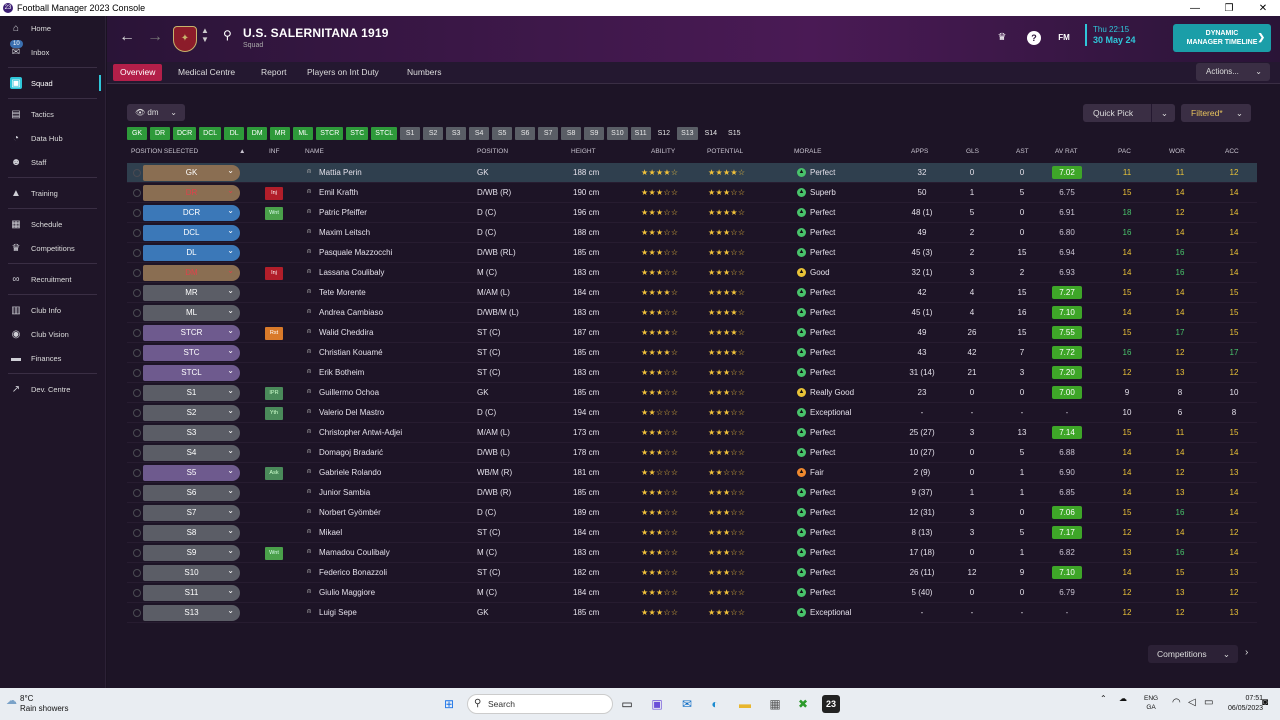 This screenshot has height=720, width=1280. What do you see at coordinates (745, 704) in the screenshot?
I see `file-explorer-icon: ▬` at bounding box center [745, 704].